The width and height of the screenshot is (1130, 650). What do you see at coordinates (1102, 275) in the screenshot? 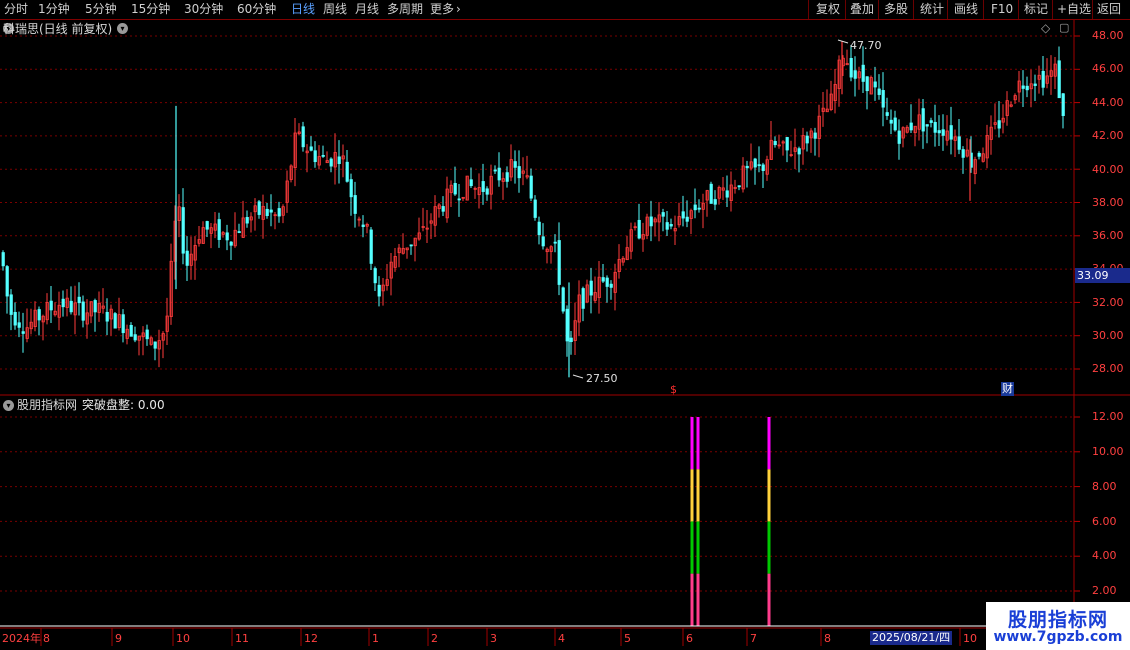
I see `current-price-tag: 33.09` at bounding box center [1102, 275].